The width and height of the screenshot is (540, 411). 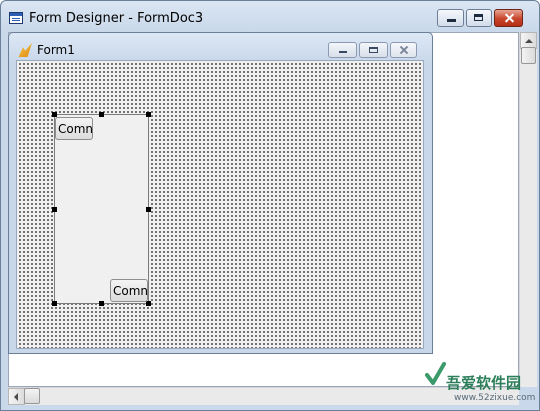 What do you see at coordinates (32, 396) in the screenshot?
I see `horizontal-scroll-thumb` at bounding box center [32, 396].